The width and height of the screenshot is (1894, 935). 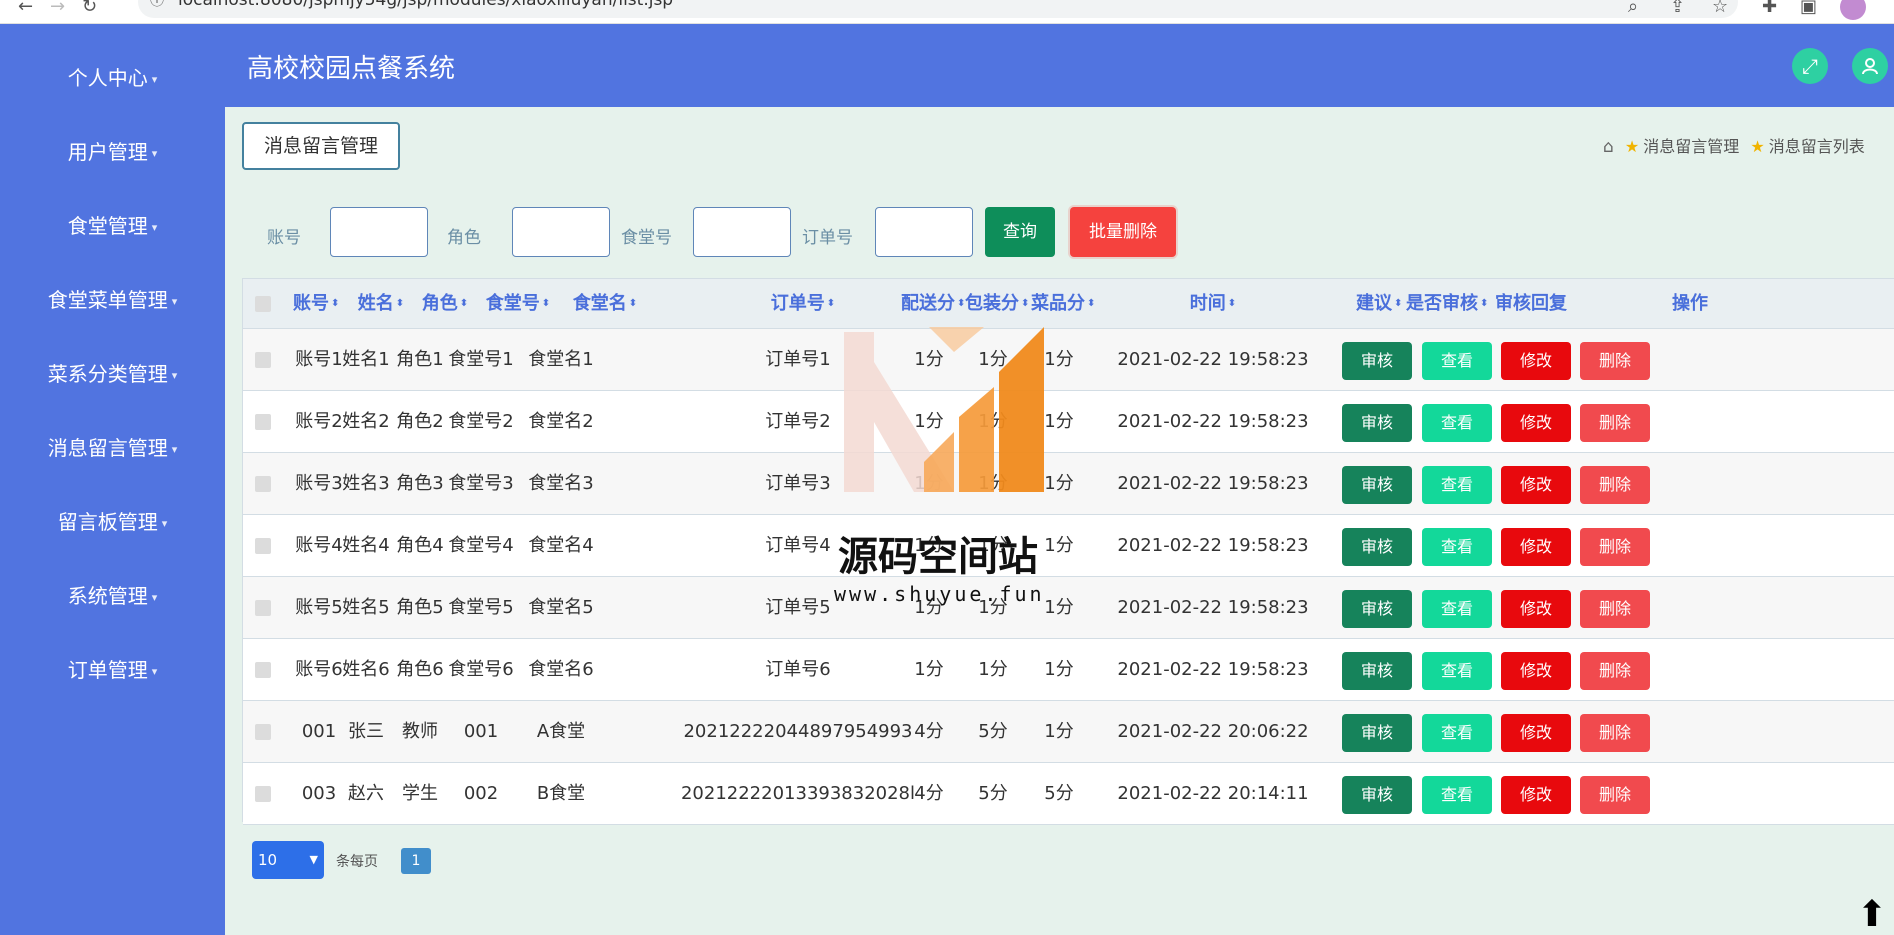 I want to click on back-arrow-icon: ←, so click(x=25, y=8).